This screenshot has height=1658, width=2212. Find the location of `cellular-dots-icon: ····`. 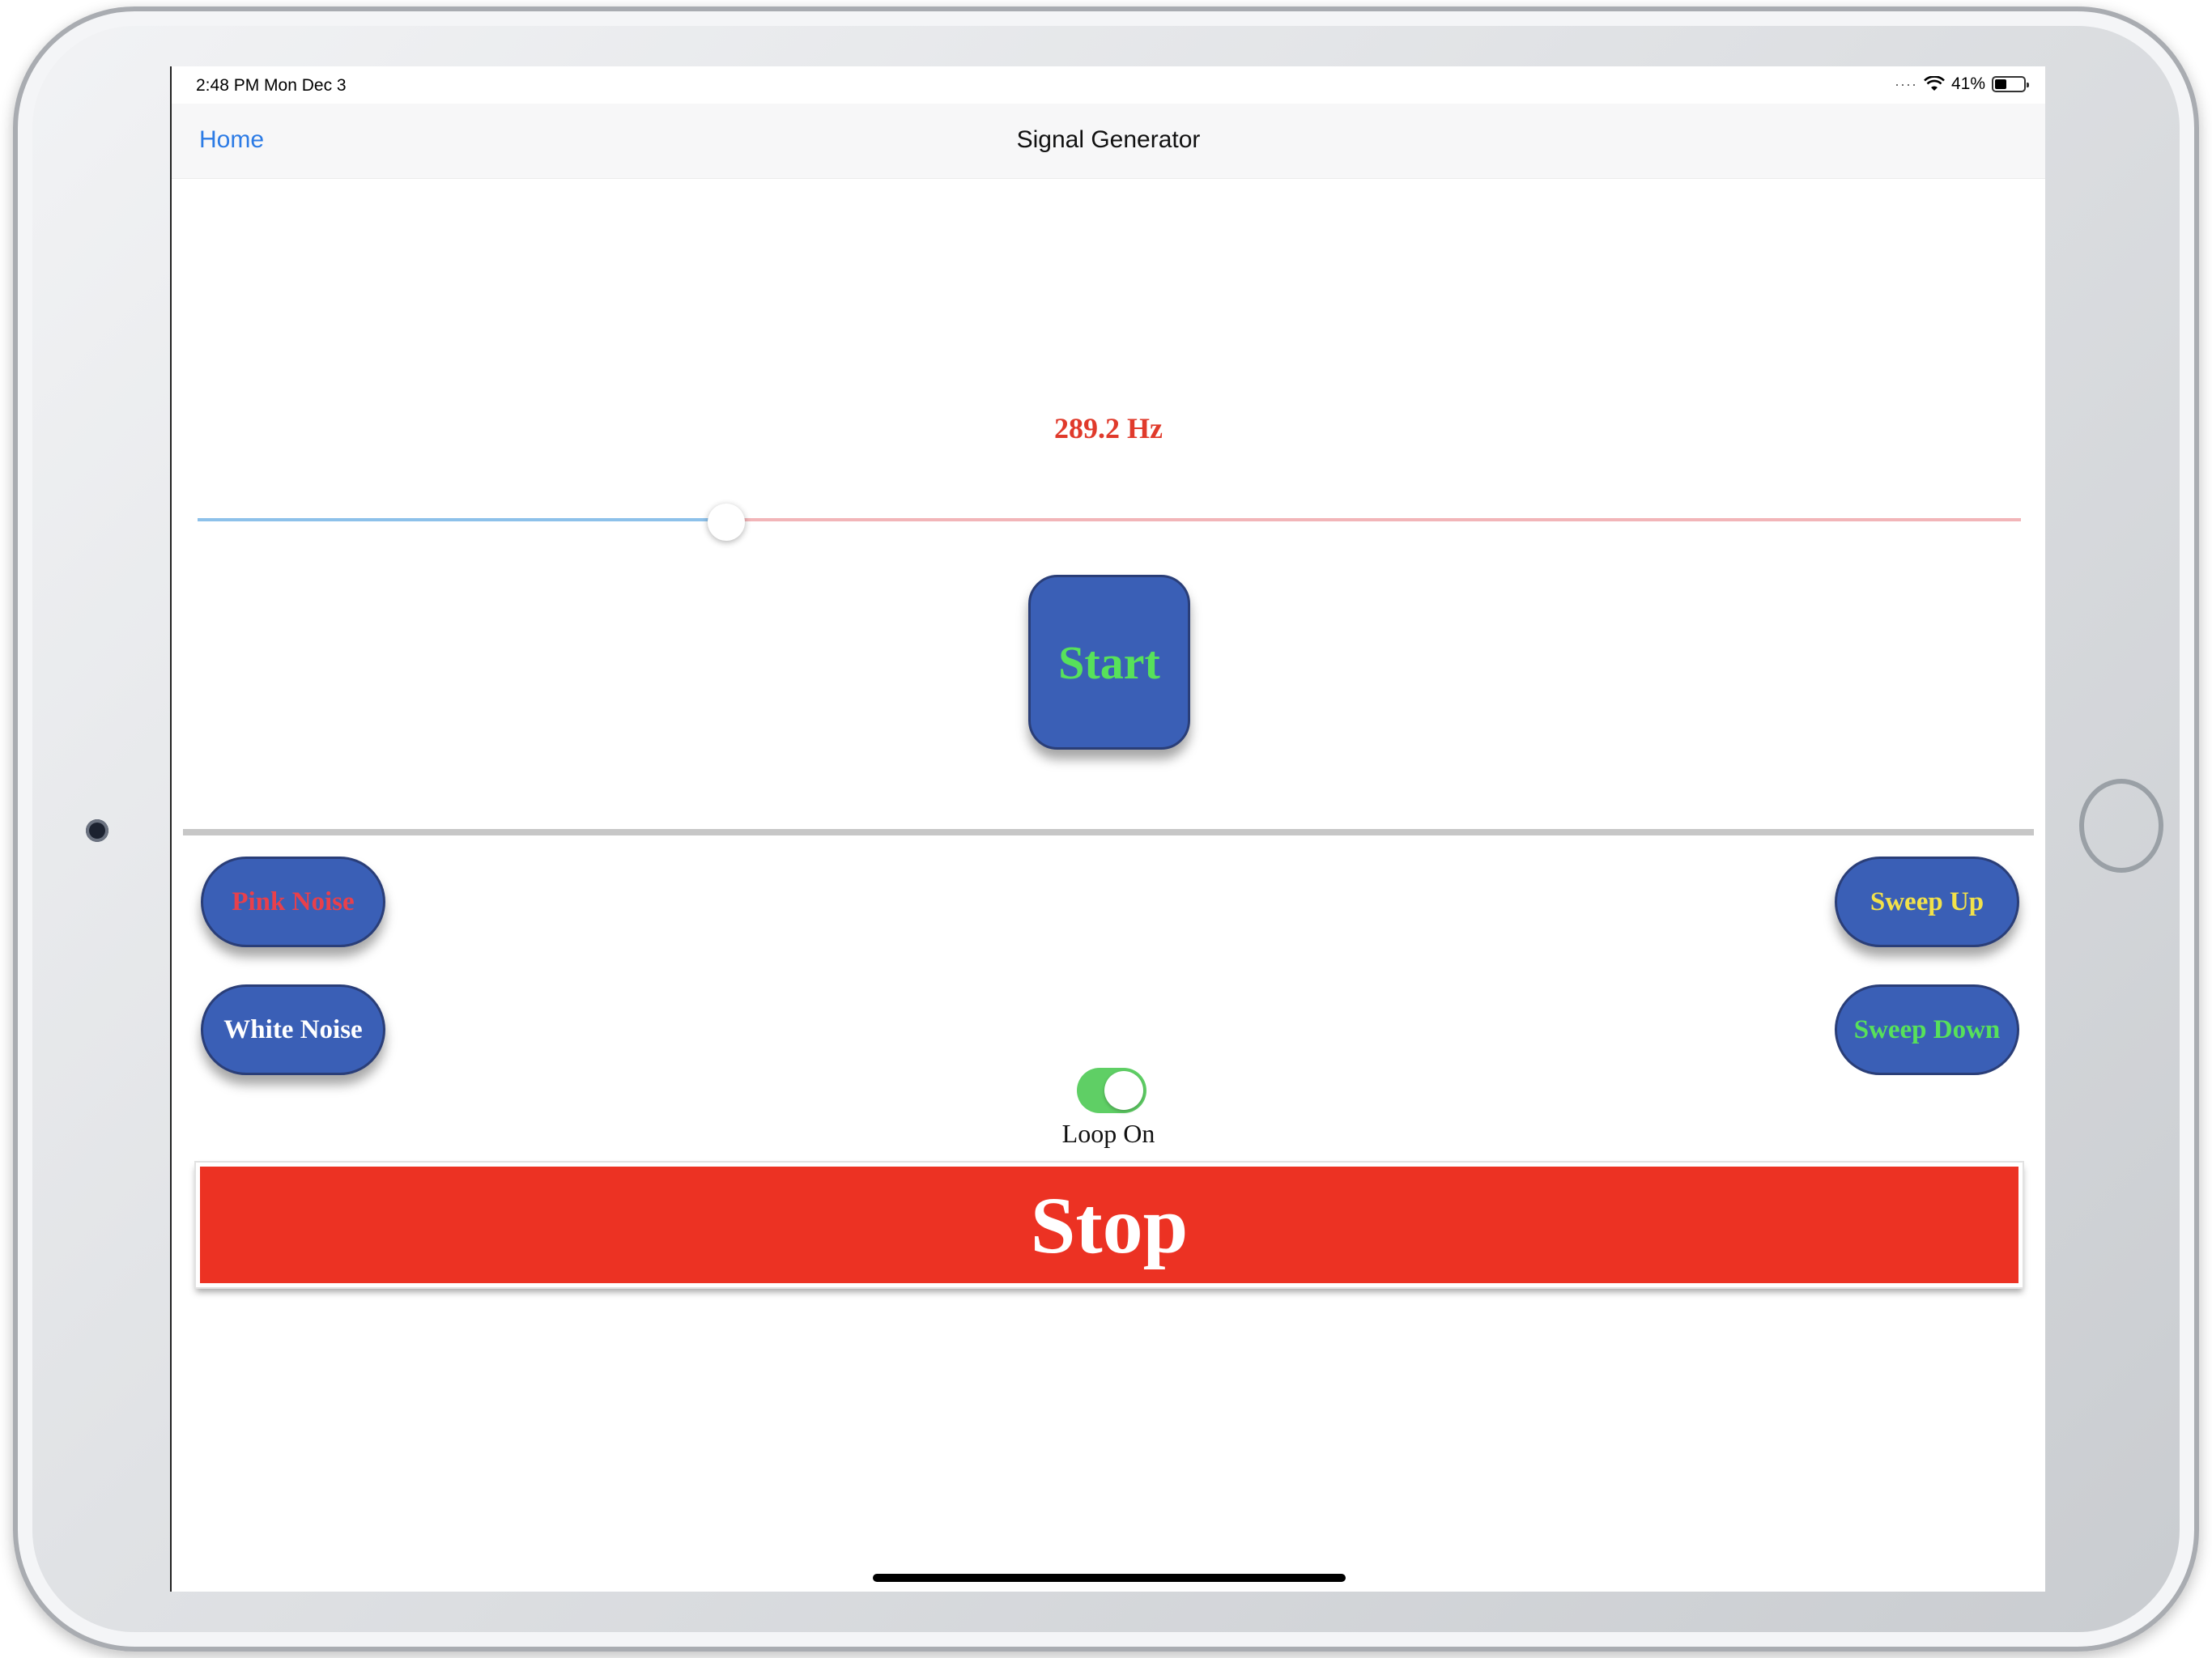

cellular-dots-icon: ···· is located at coordinates (1906, 83).